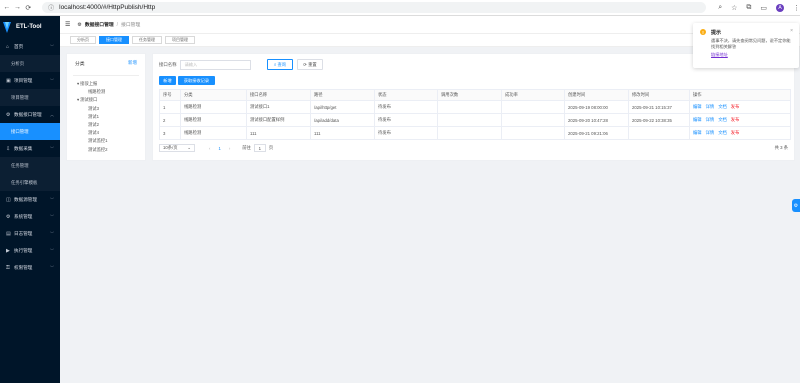 Image resolution: width=800 pixels, height=383 pixels. Describe the element at coordinates (180, 40) in the screenshot. I see `tab-item: 项目管理` at that location.